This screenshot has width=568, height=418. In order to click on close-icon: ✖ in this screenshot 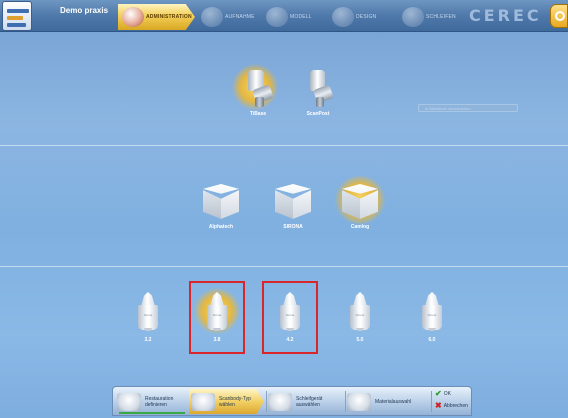, I will do `click(438, 405)`.